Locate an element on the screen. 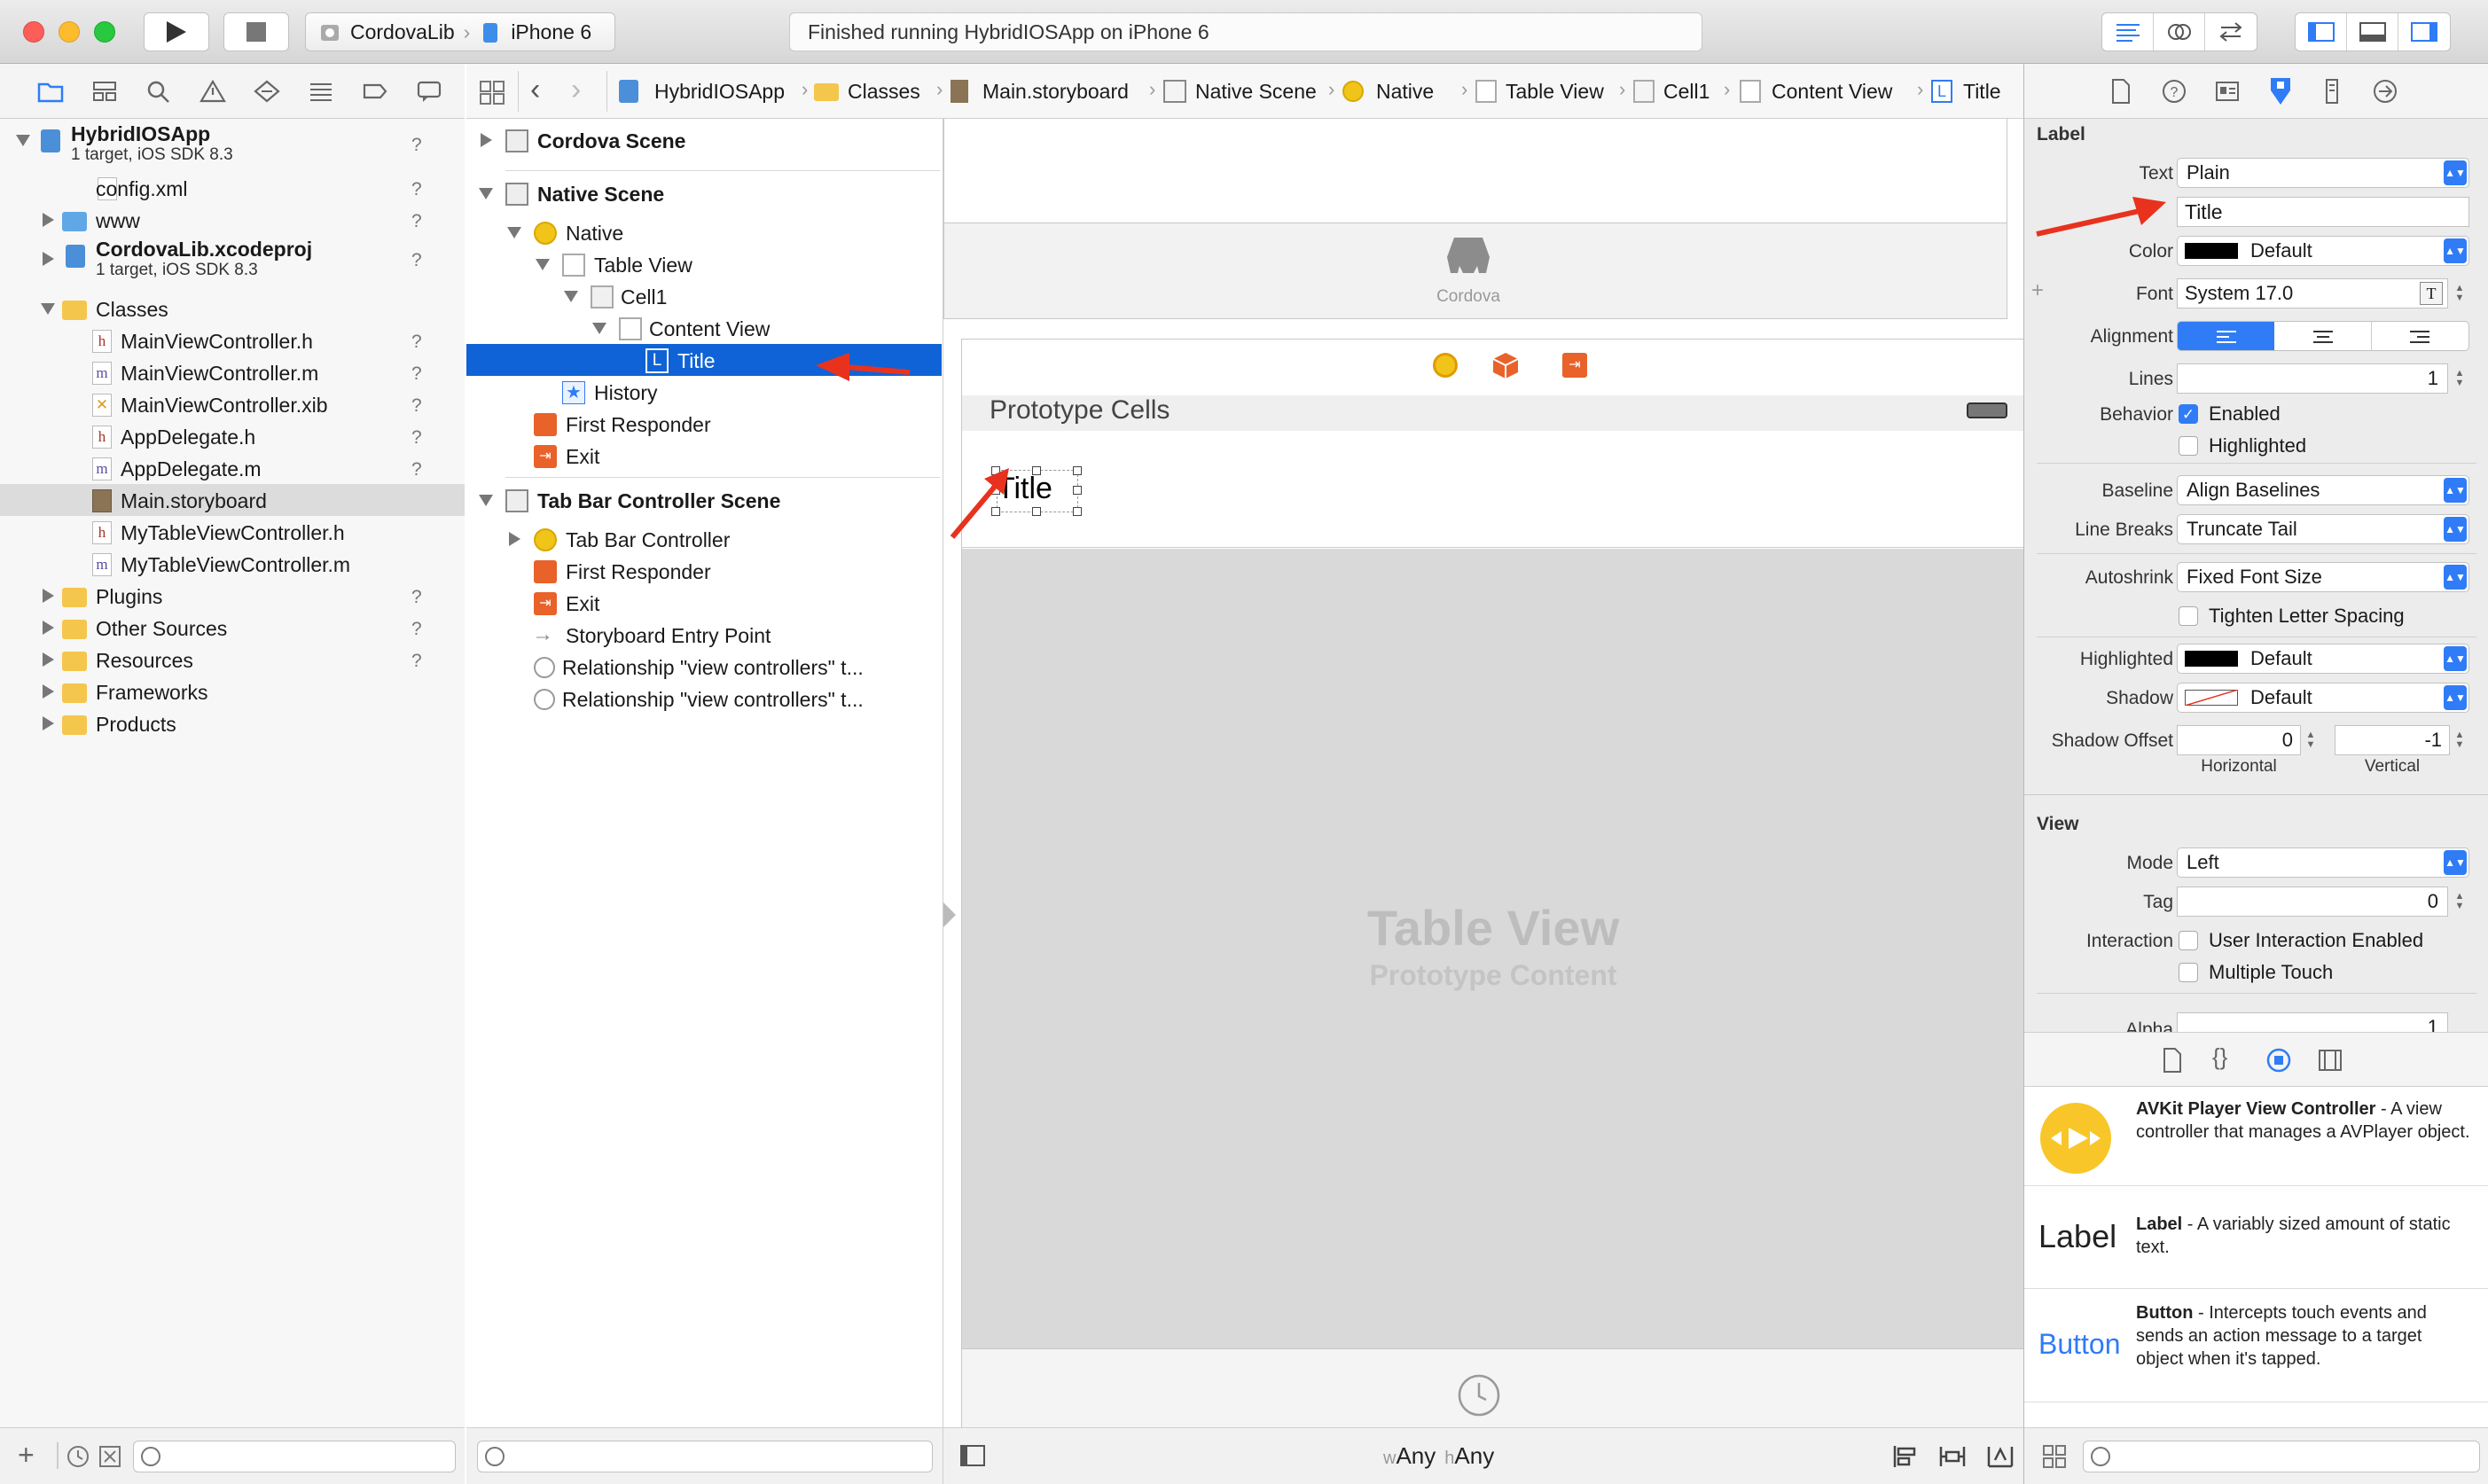 Image resolution: width=2488 pixels, height=1484 pixels. navigator-filter-input is located at coordinates (295, 1456).